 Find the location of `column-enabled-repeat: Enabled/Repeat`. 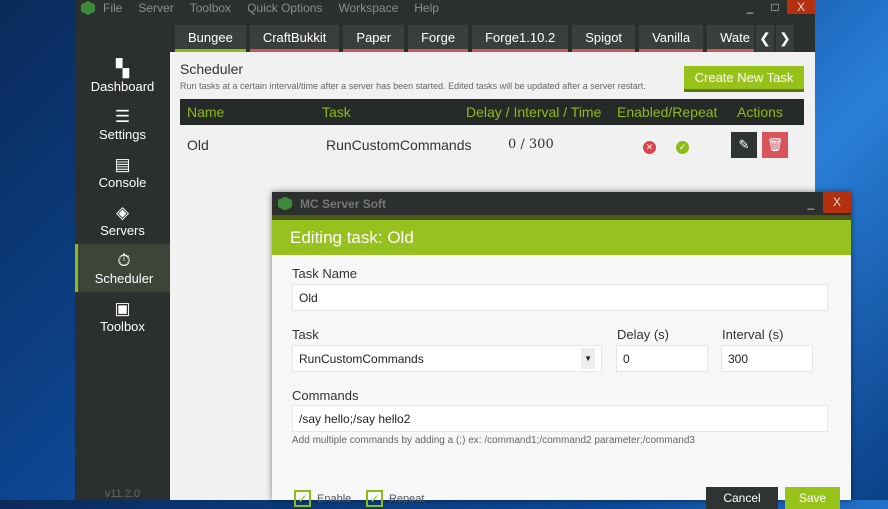

column-enabled-repeat: Enabled/Repeat is located at coordinates (667, 112).